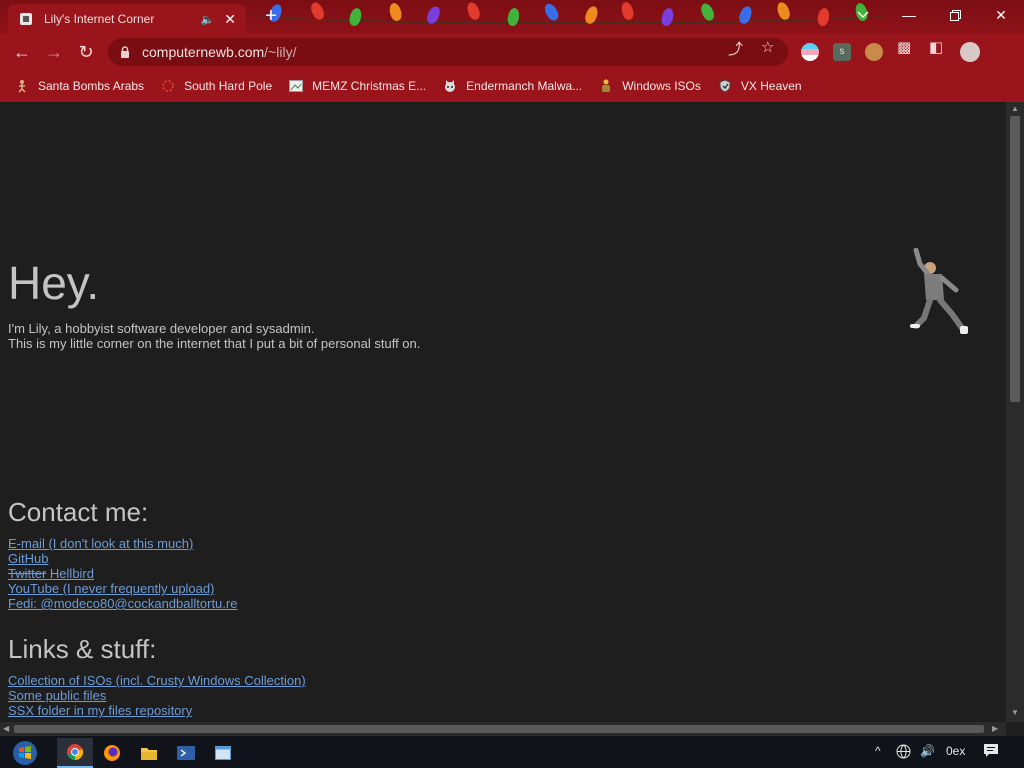 This screenshot has width=1024, height=768. What do you see at coordinates (939, 291) in the screenshot?
I see `dancing-man-image` at bounding box center [939, 291].